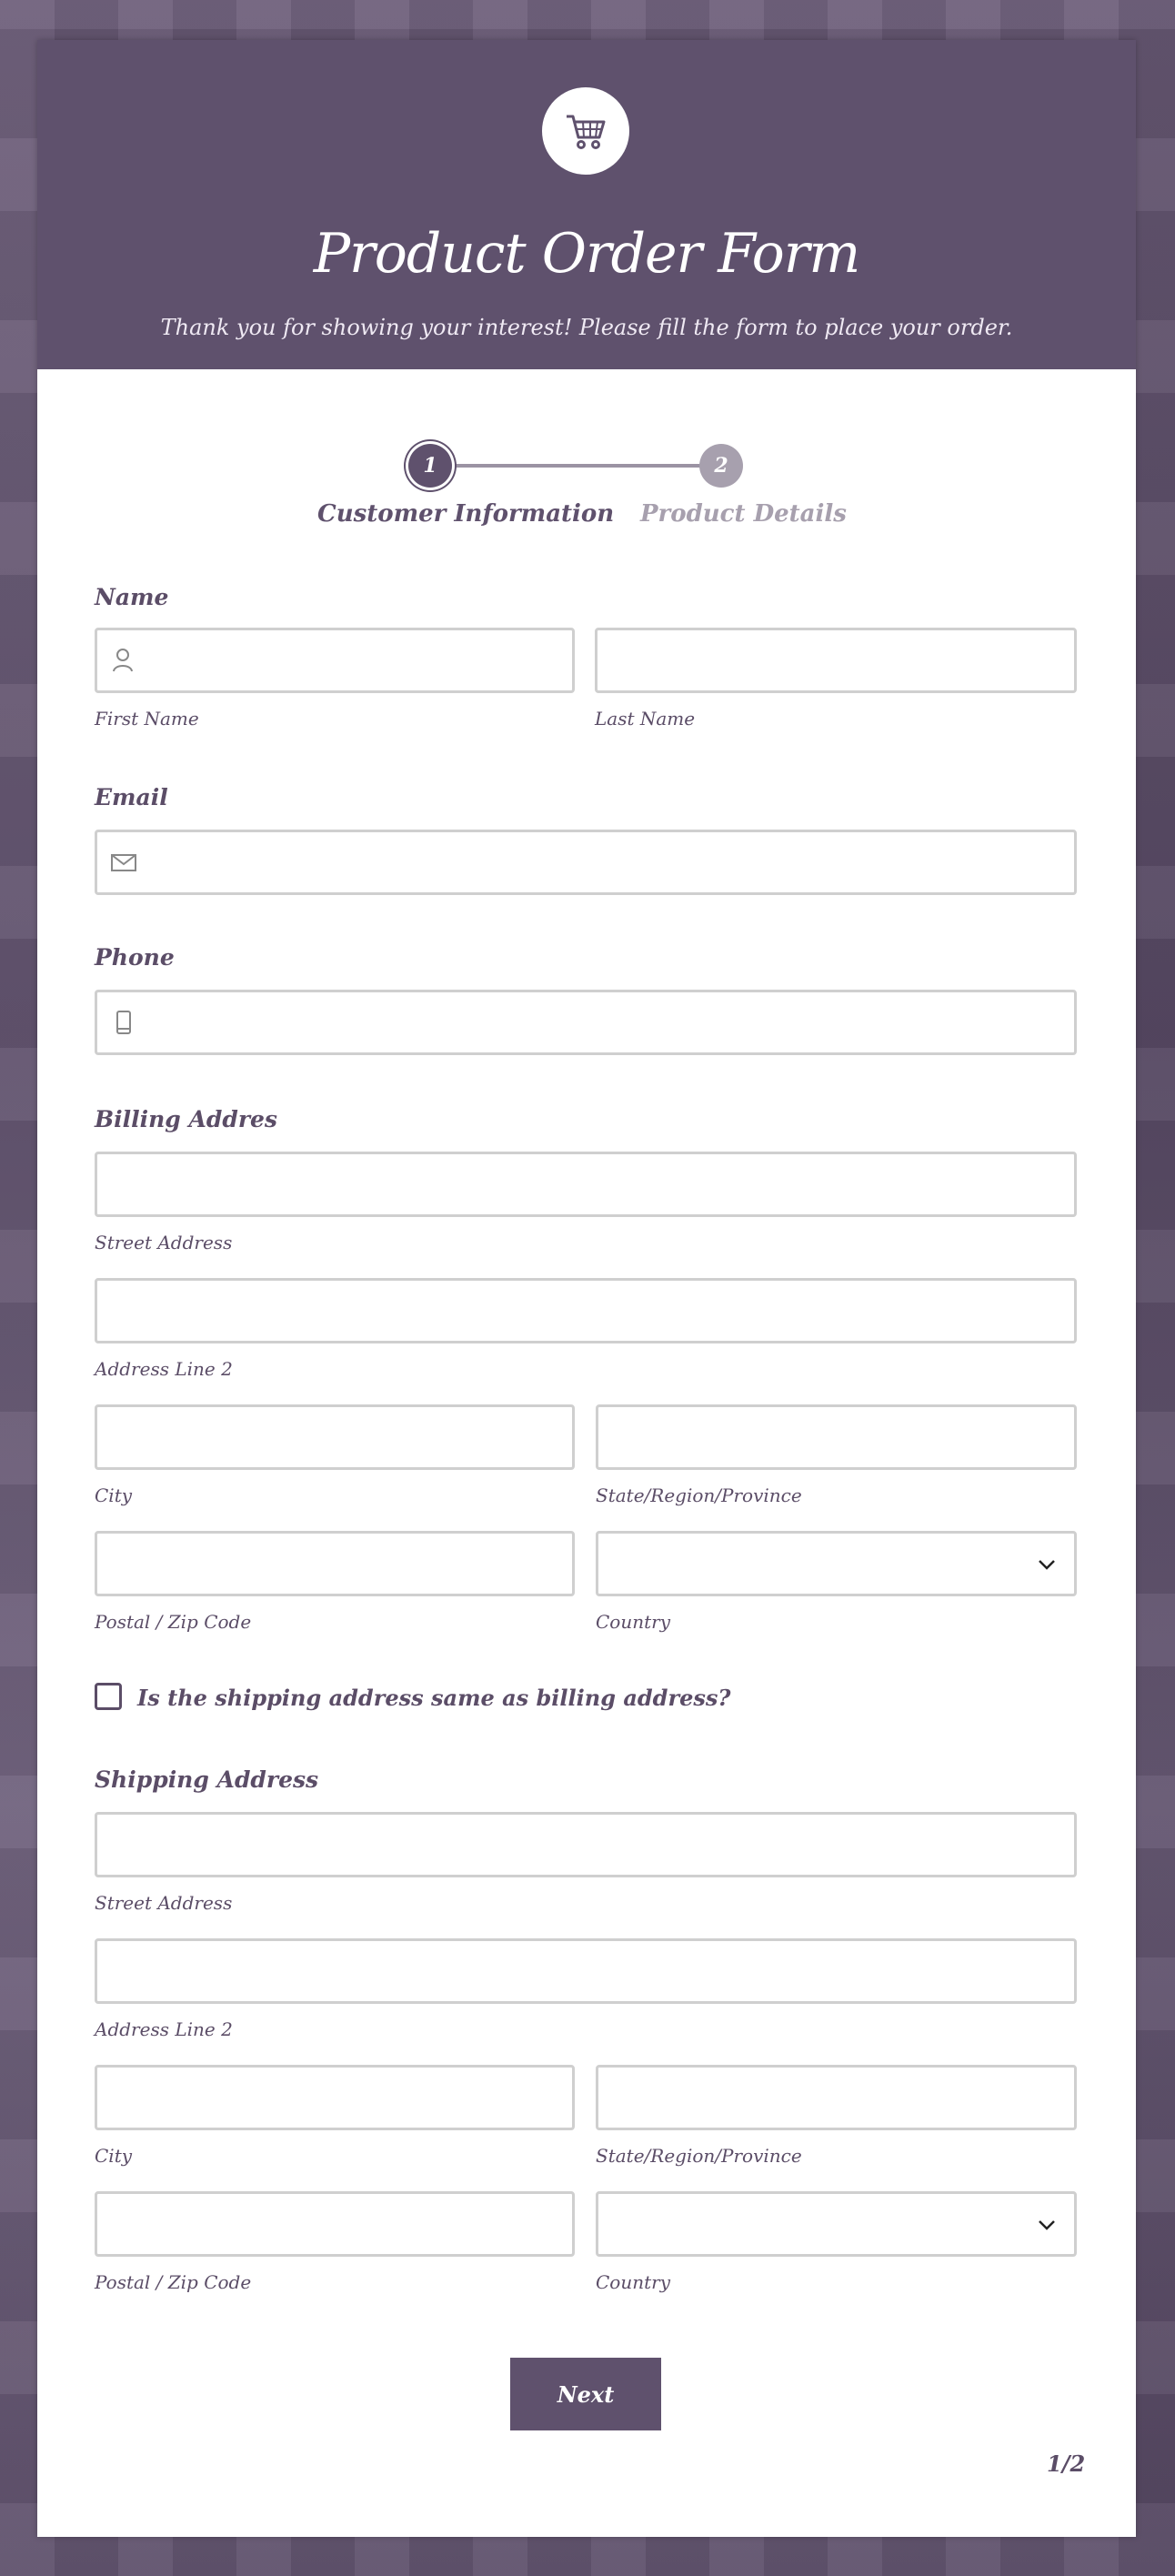 This screenshot has height=2576, width=1175. What do you see at coordinates (645, 719) in the screenshot?
I see `last-name-sublabel: Last Name` at bounding box center [645, 719].